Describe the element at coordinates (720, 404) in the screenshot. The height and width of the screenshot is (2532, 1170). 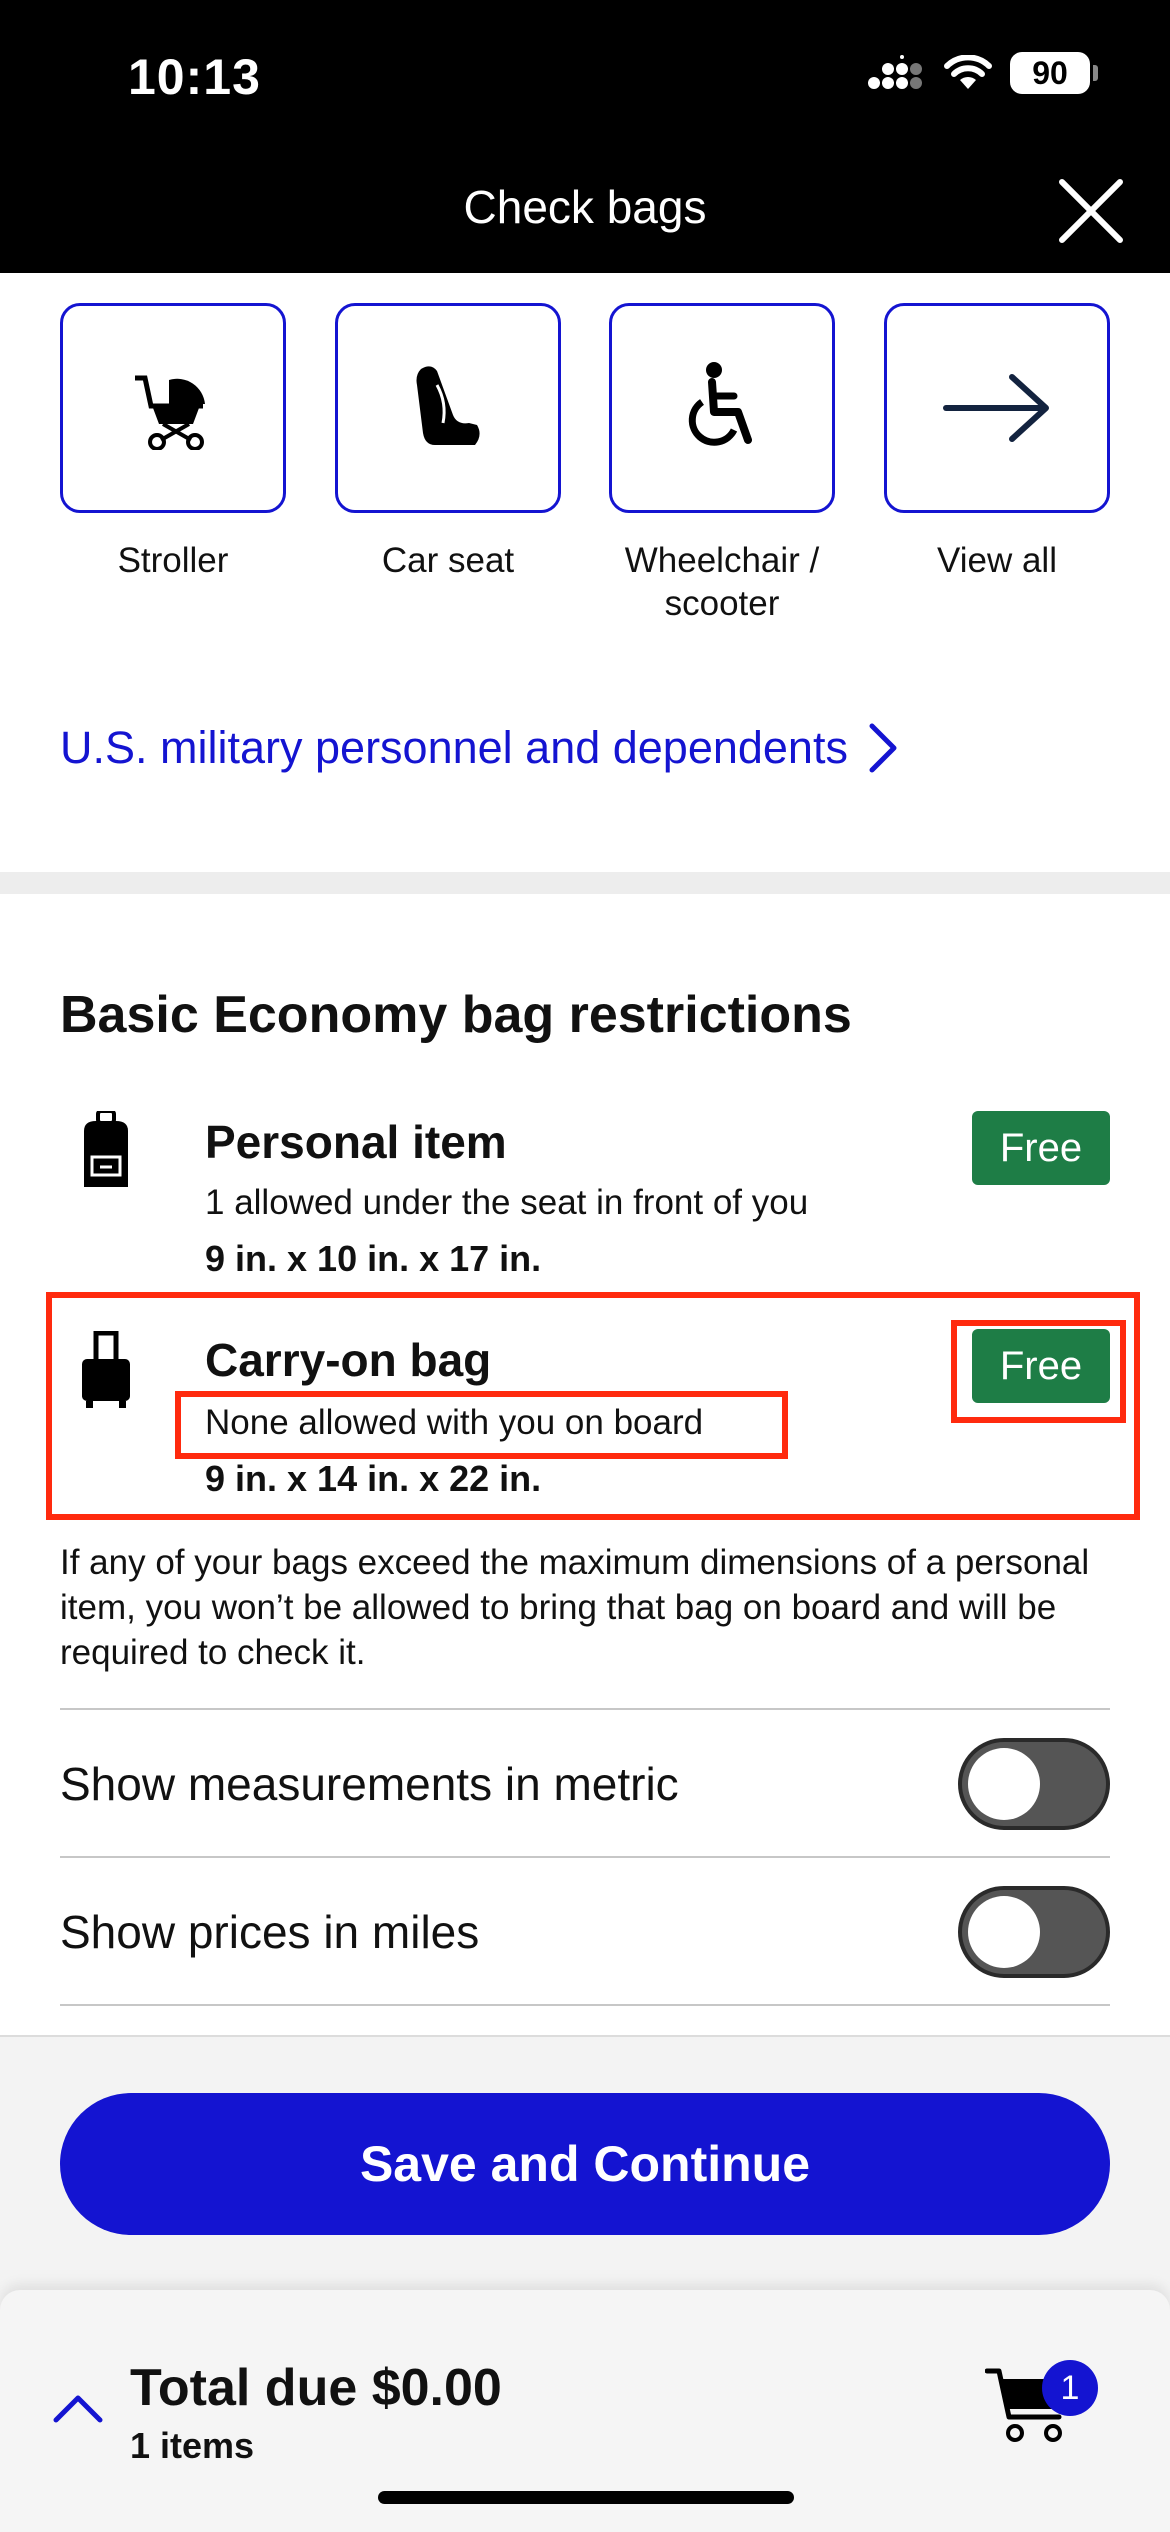
I see `wheelchair-icon` at that location.